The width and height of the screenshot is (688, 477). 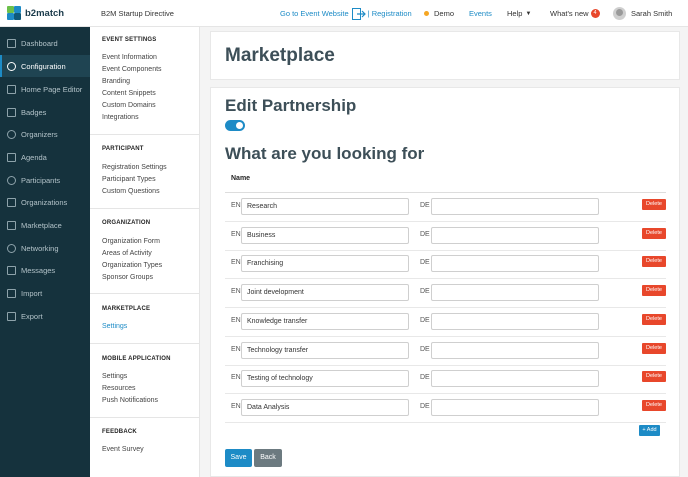 What do you see at coordinates (137, 13) in the screenshot?
I see `event-name: B2M Startup Directive` at bounding box center [137, 13].